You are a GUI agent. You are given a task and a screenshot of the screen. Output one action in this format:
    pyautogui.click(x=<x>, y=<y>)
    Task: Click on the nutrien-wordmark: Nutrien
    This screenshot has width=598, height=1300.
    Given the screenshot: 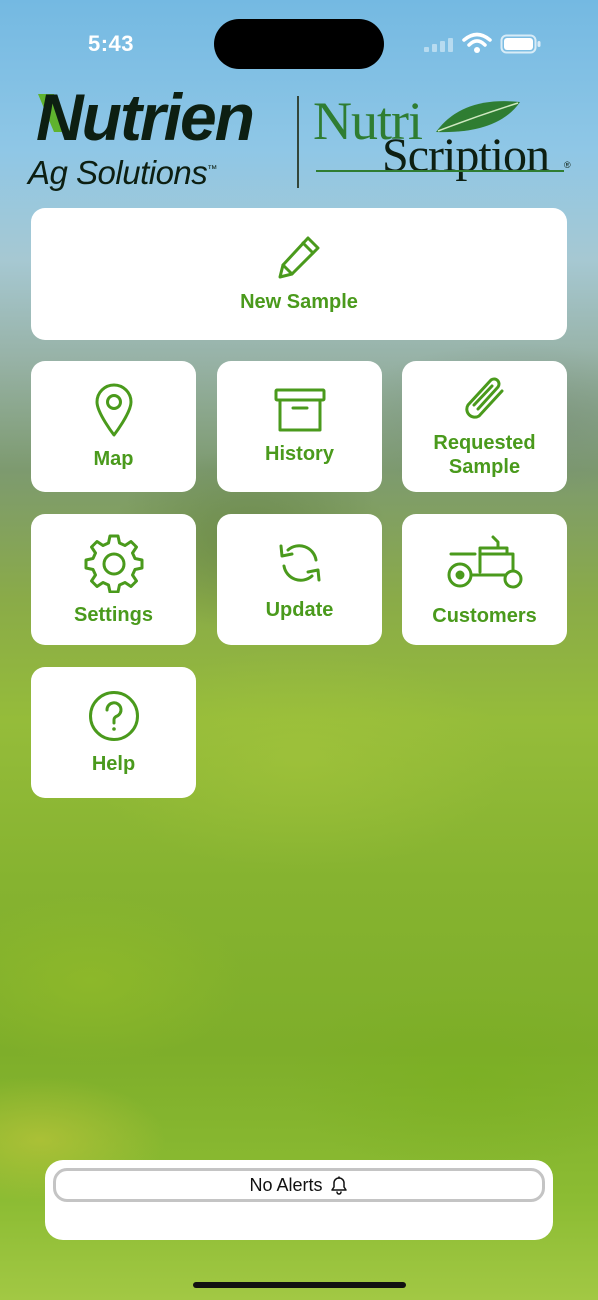 What is the action you would take?
    pyautogui.click(x=145, y=117)
    